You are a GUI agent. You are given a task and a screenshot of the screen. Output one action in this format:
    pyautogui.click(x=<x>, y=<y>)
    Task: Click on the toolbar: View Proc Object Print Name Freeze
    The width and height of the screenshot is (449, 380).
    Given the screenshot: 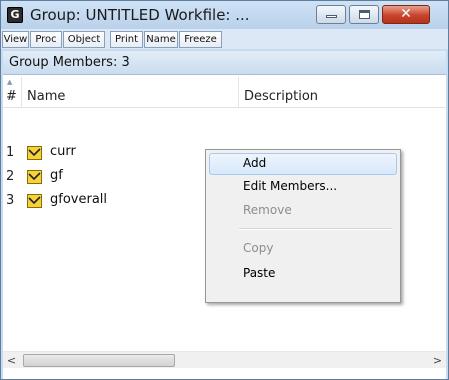 What is the action you would take?
    pyautogui.click(x=224, y=39)
    